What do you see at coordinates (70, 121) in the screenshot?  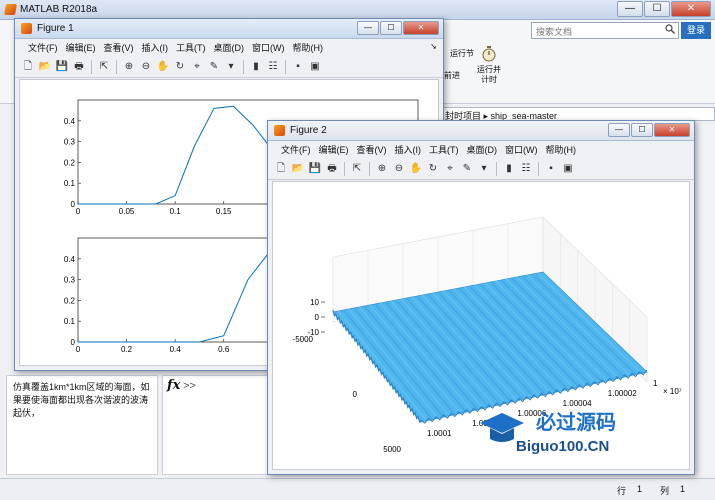 I see `y-tick-label: 0.4` at bounding box center [70, 121].